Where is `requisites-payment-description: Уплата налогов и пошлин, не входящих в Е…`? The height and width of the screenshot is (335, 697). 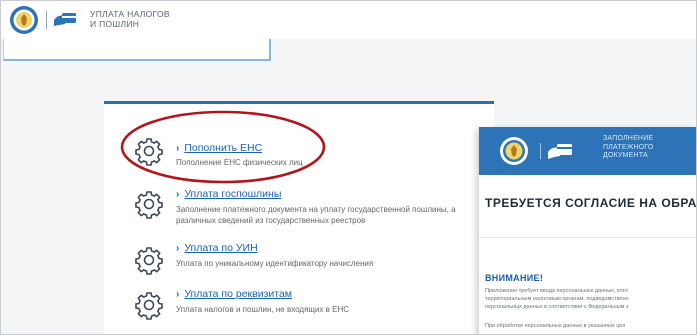
requisites-payment-description: Уплата налогов и пошлин, не входящих в Е… is located at coordinates (263, 309).